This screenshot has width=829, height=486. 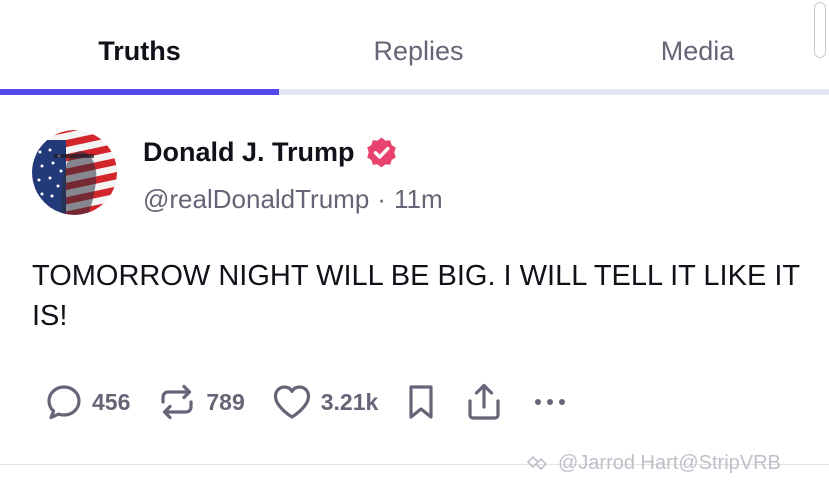 I want to click on reply-icon, so click(x=64, y=402).